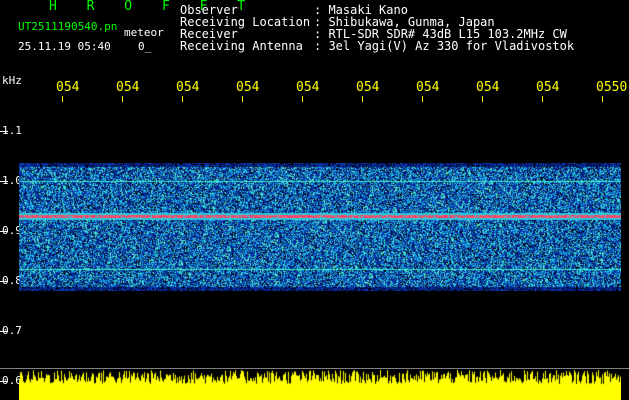 This screenshot has height=400, width=629. I want to click on file-name: UT2511190540.pn, so click(68, 26).